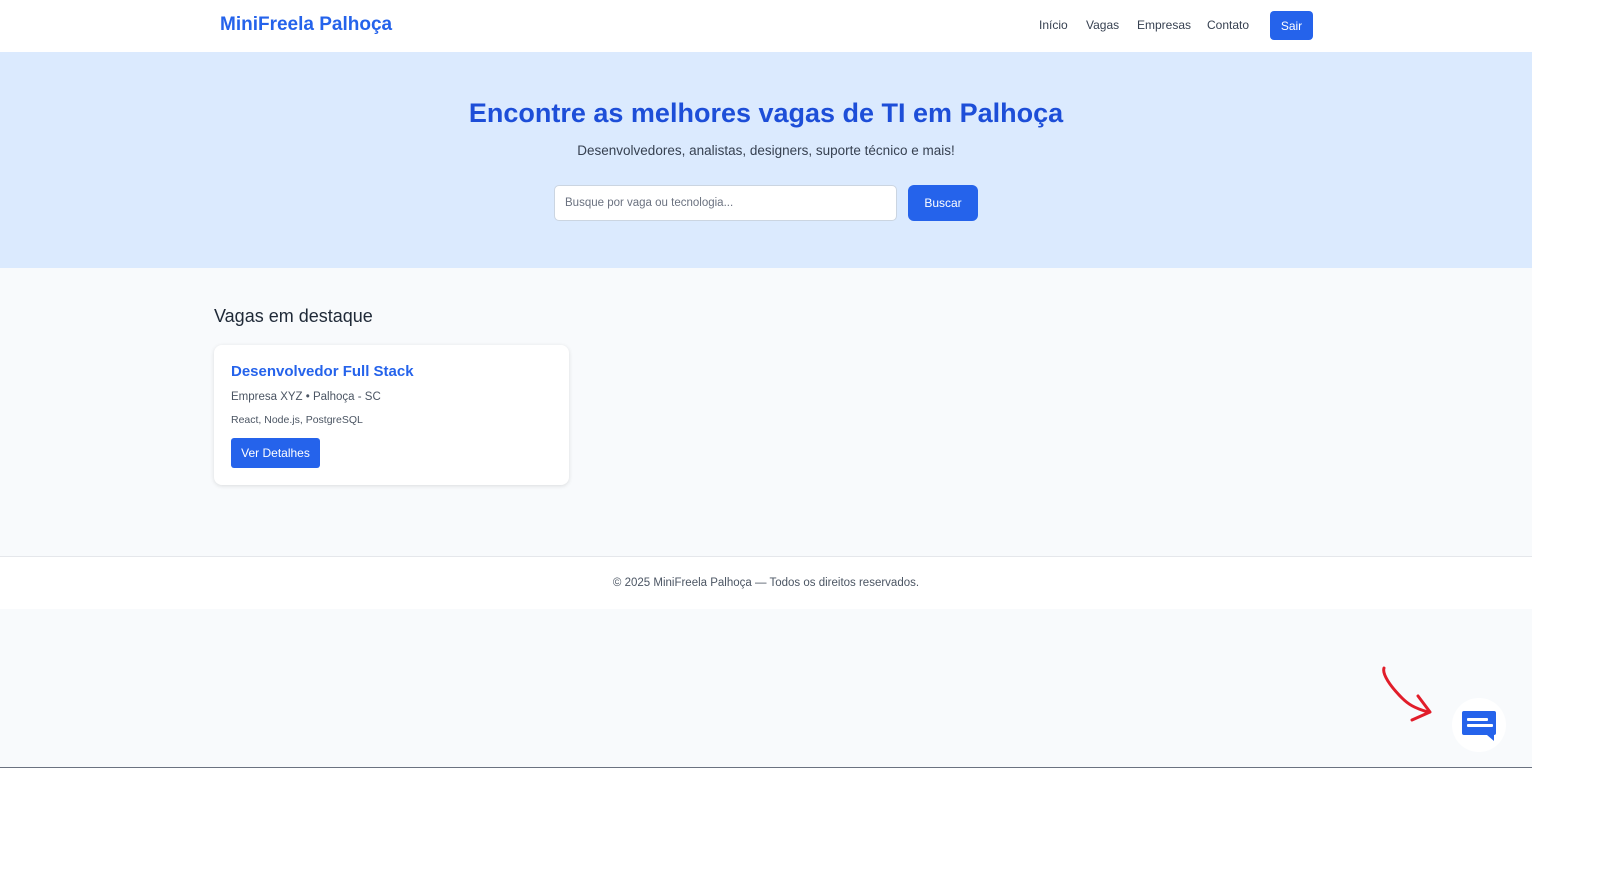 The width and height of the screenshot is (1600, 872). What do you see at coordinates (1053, 25) in the screenshot?
I see `nav-link-inicio: Início` at bounding box center [1053, 25].